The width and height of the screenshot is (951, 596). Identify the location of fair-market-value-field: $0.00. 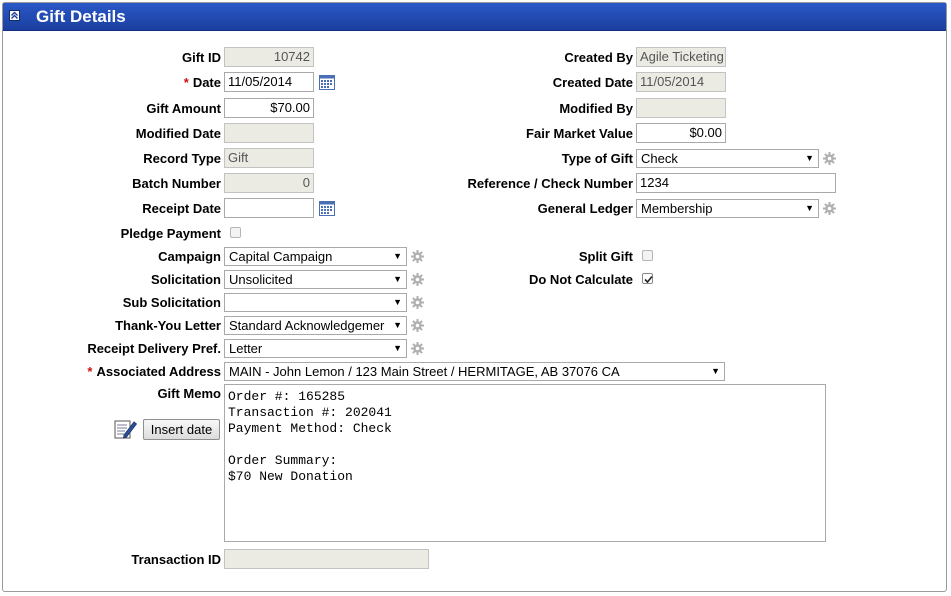
(681, 133).